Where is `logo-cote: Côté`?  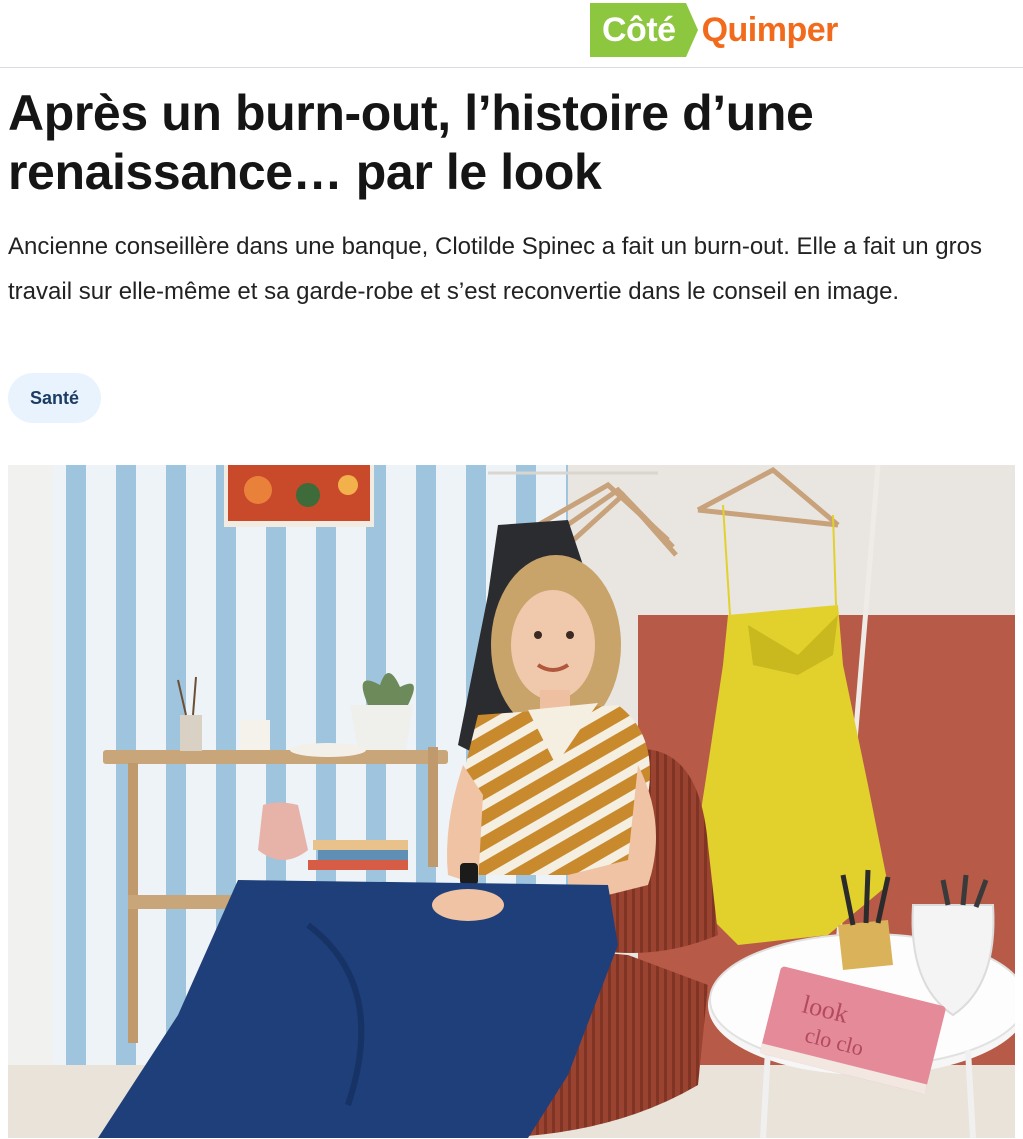 logo-cote: Côté is located at coordinates (644, 30).